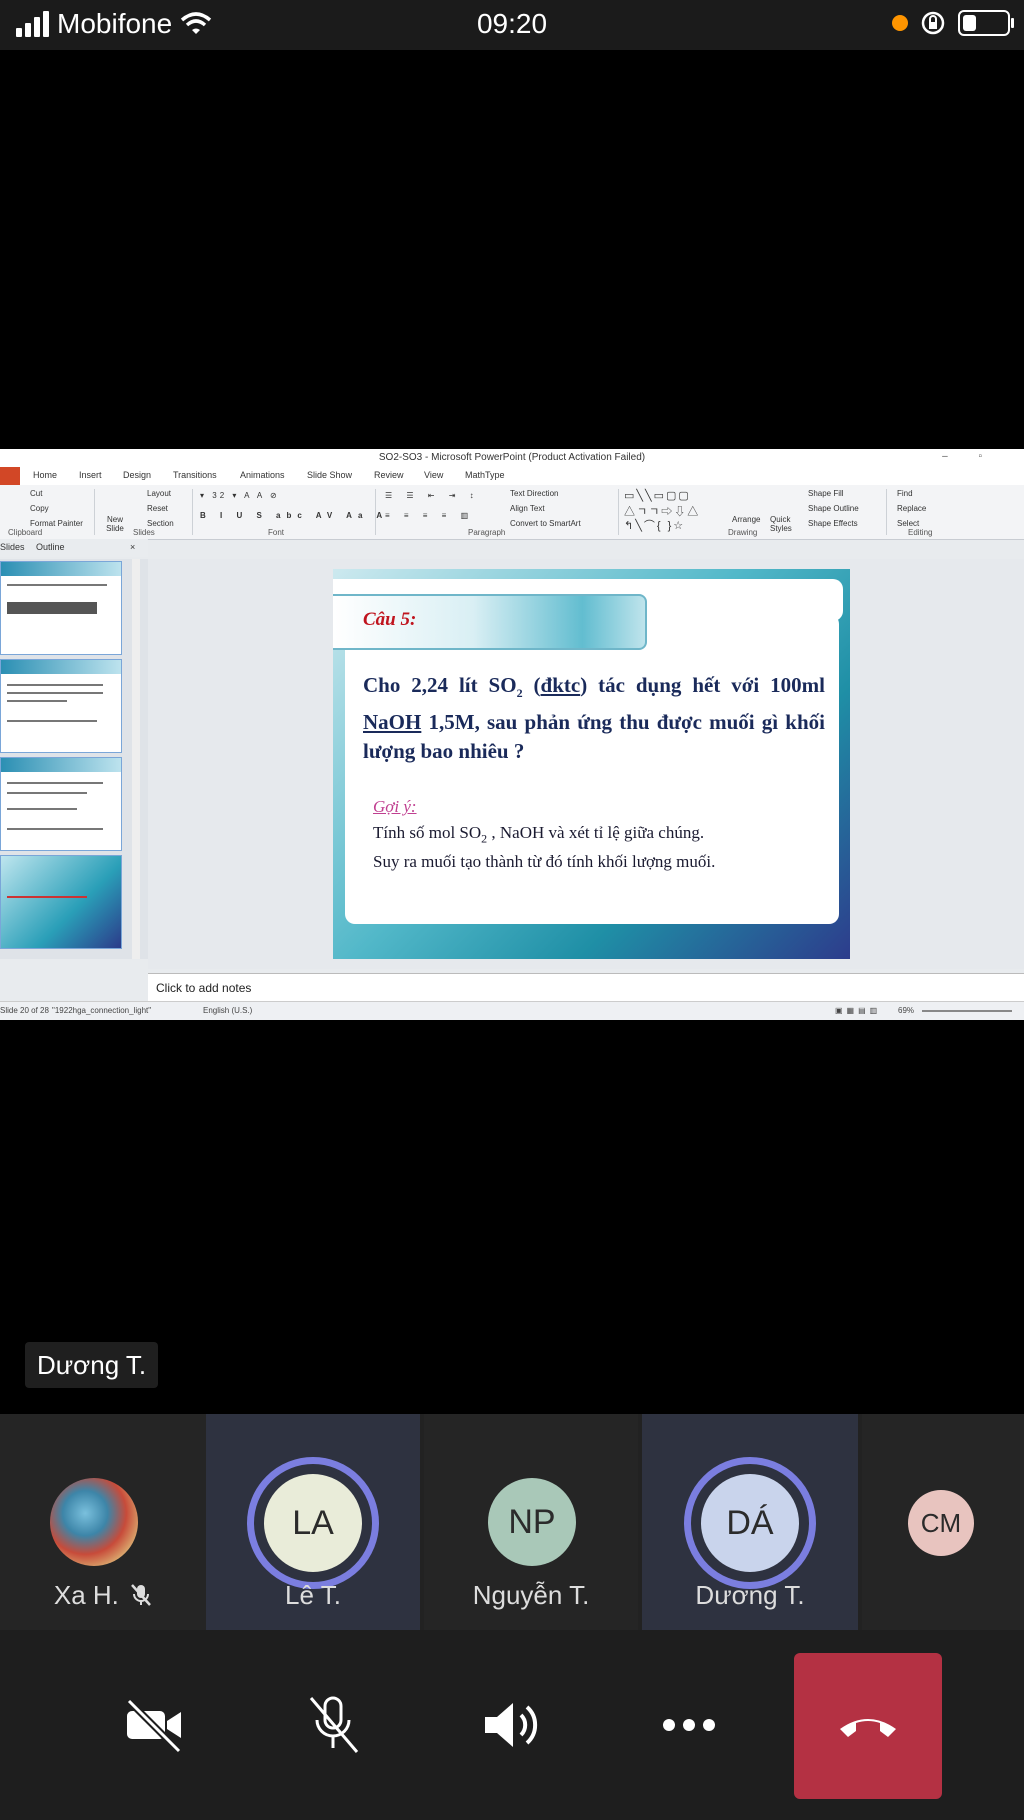  What do you see at coordinates (485, 475) in the screenshot?
I see `tab-mathtype: MathType` at bounding box center [485, 475].